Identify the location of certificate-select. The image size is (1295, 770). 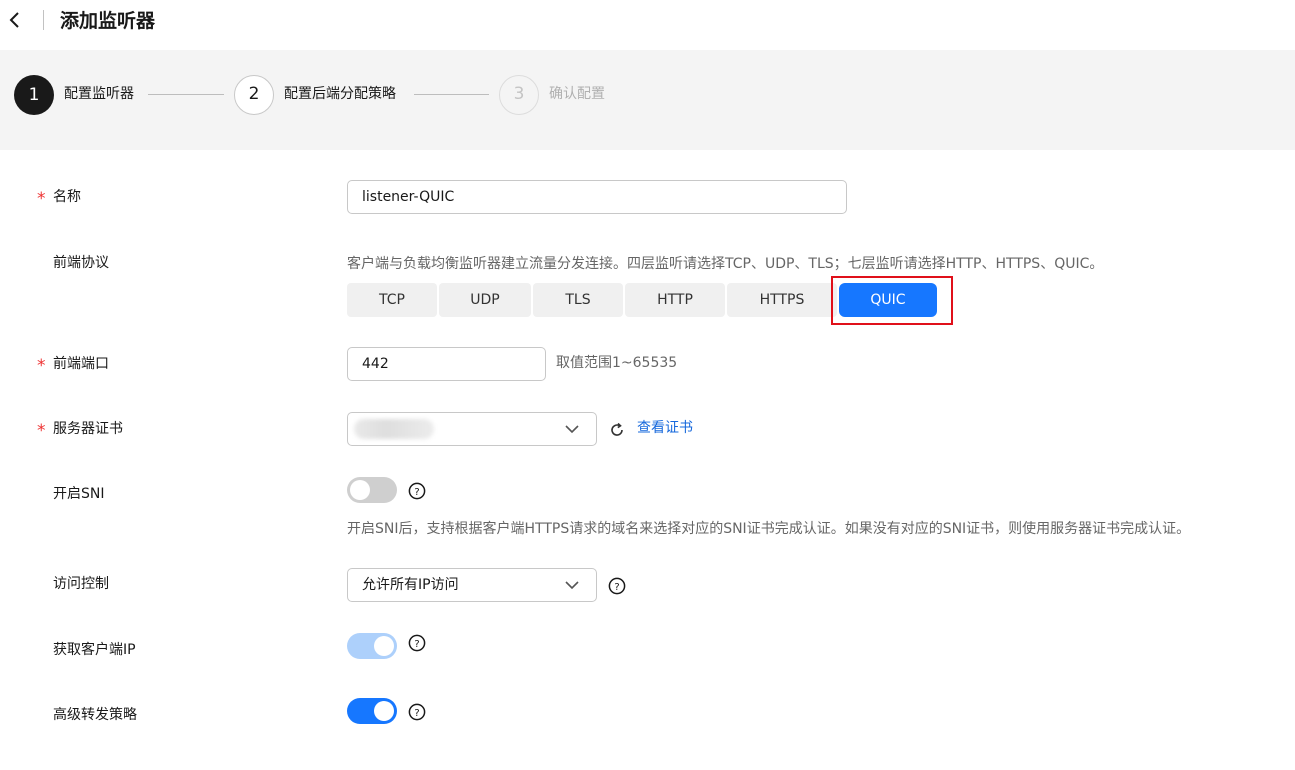
(472, 429).